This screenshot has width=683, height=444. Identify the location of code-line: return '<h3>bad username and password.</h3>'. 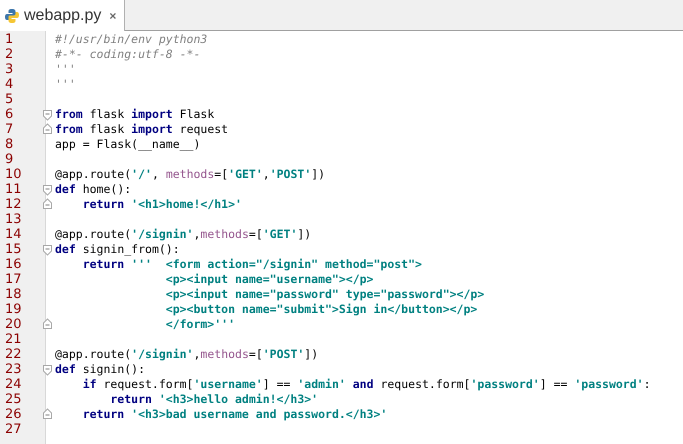
(235, 414).